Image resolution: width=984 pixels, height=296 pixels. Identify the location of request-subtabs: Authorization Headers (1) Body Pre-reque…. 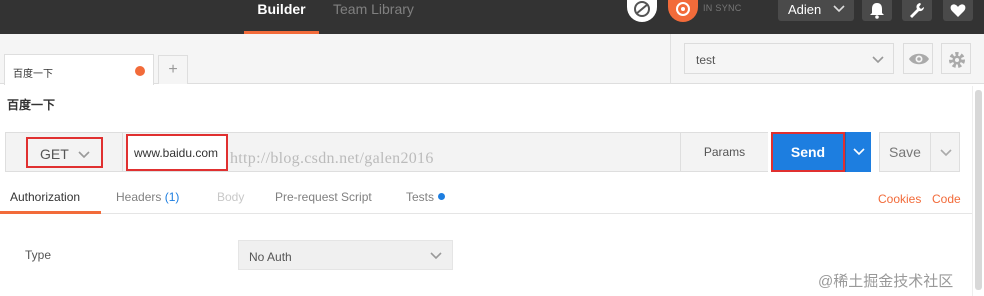
(486, 197).